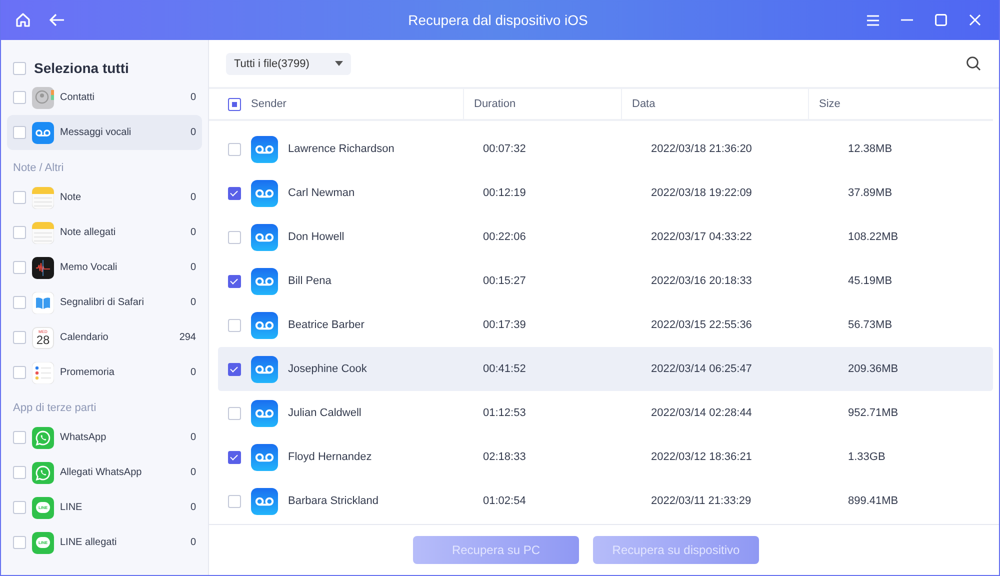  Describe the element at coordinates (907, 20) in the screenshot. I see `minimize-icon` at that location.